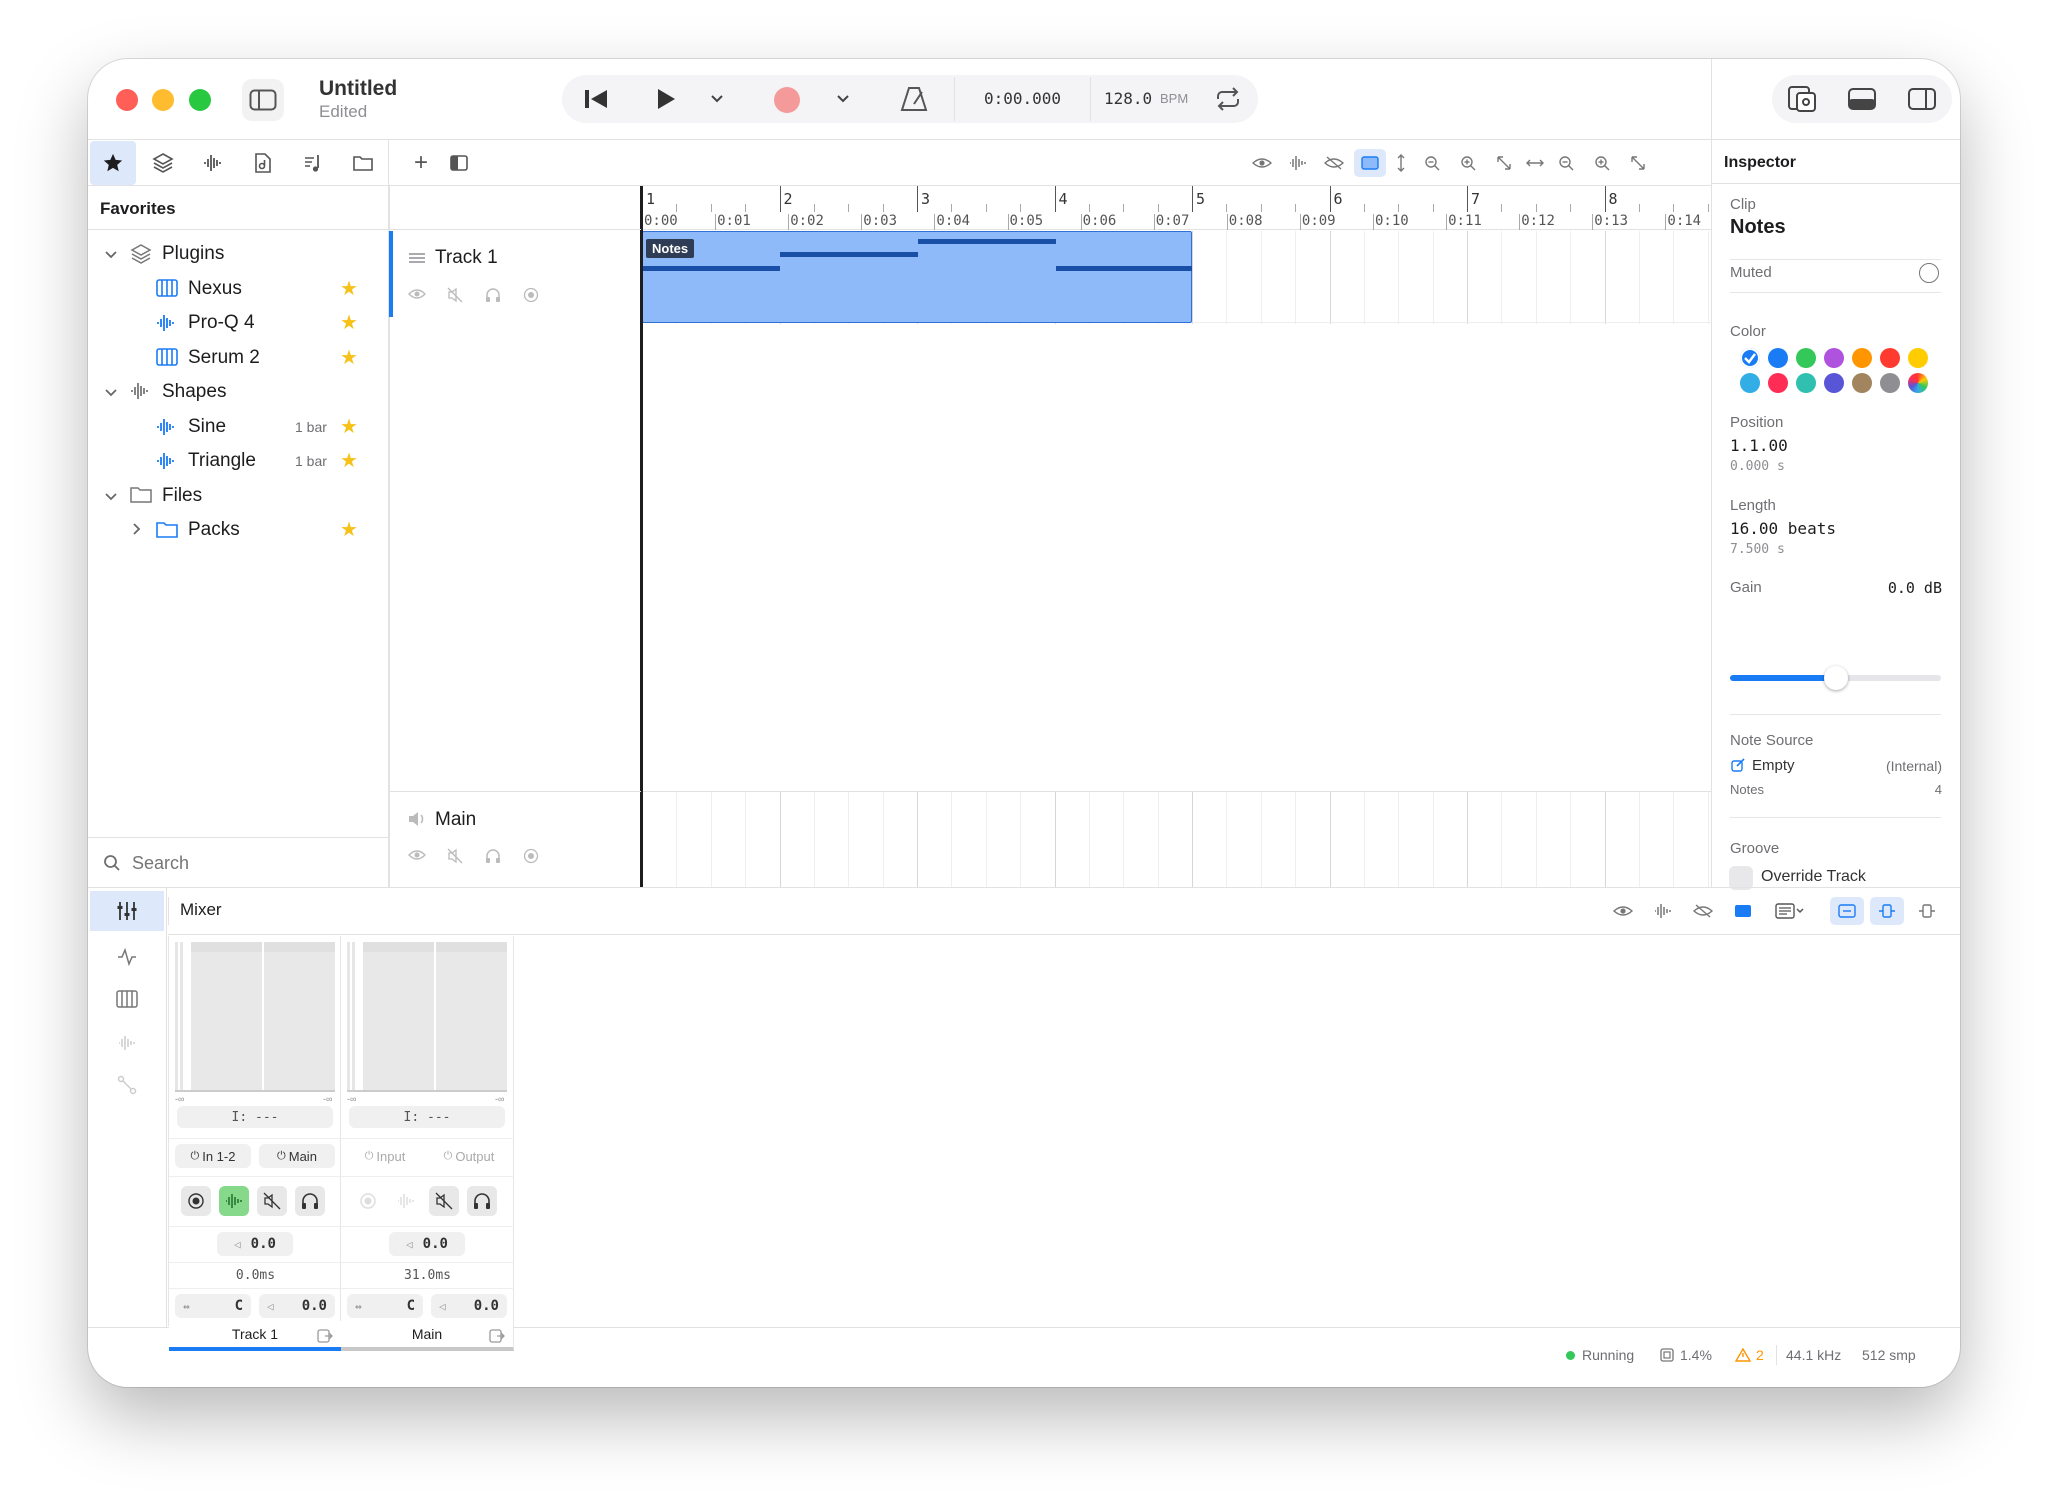 This screenshot has width=2048, height=1504. Describe the element at coordinates (1022, 98) in the screenshot. I see `time-display: 0:00.000` at that location.